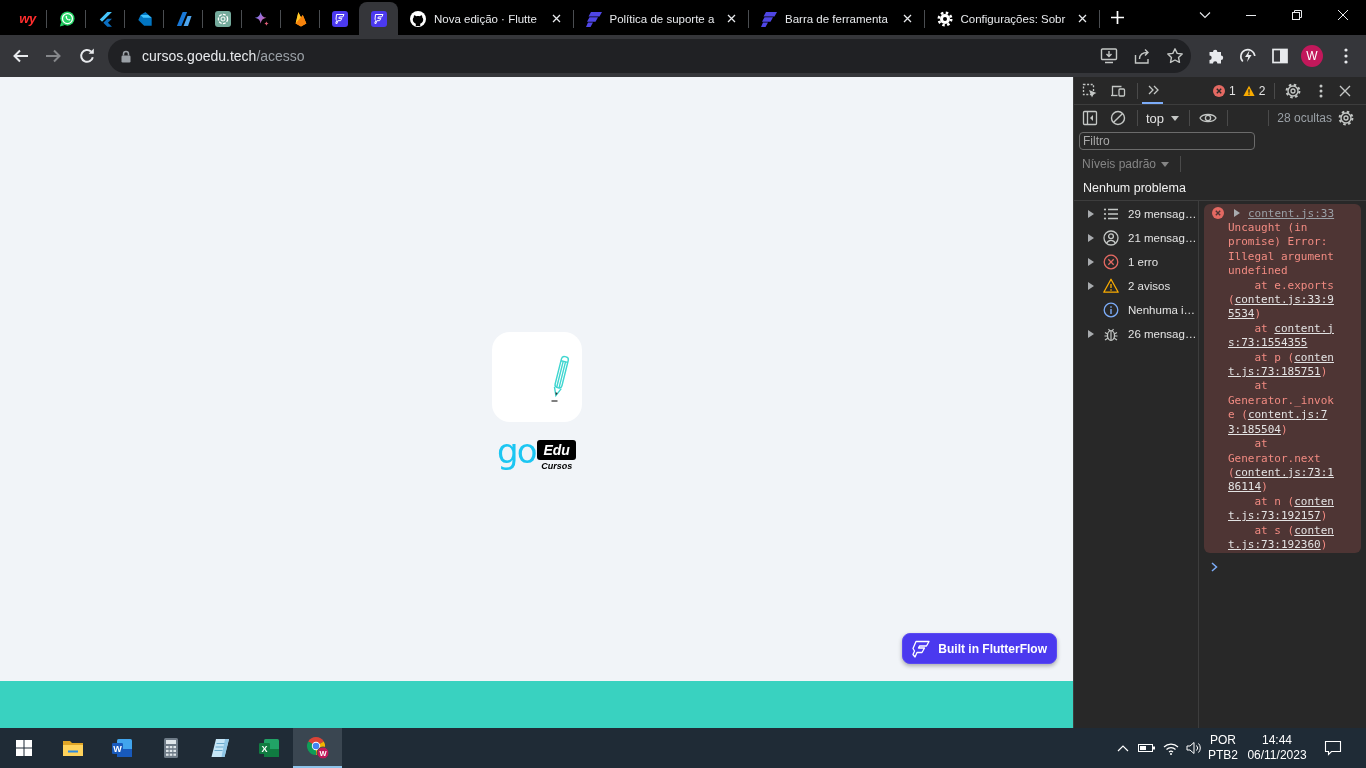 The height and width of the screenshot is (768, 1366). What do you see at coordinates (87, 56) in the screenshot?
I see `reload-icon` at bounding box center [87, 56].